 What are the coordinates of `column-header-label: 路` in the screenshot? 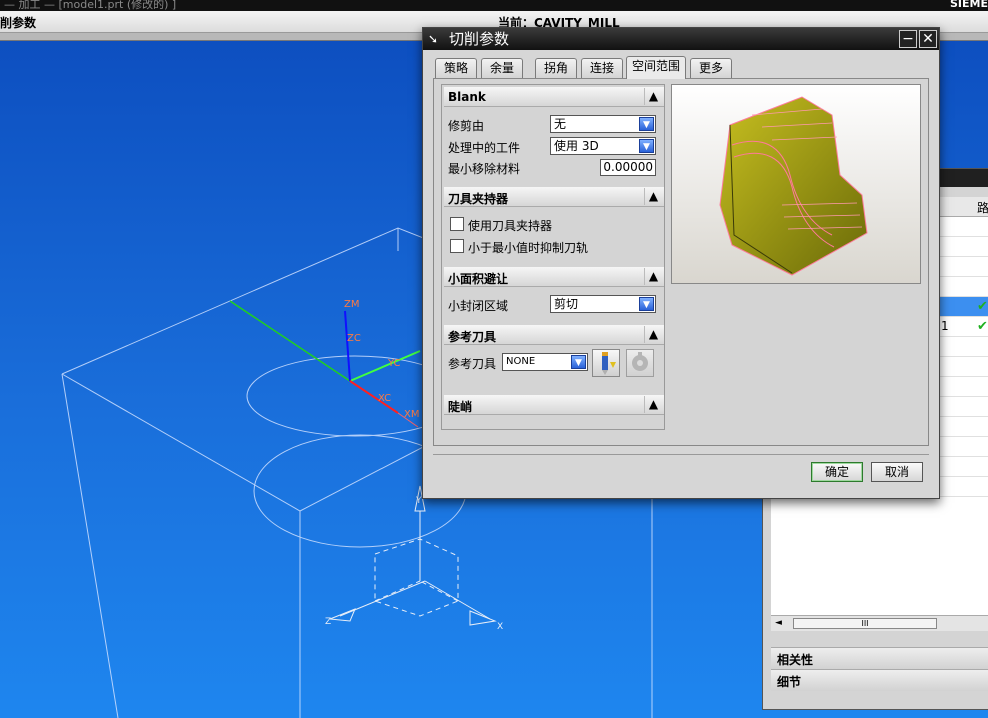 It's located at (982, 208).